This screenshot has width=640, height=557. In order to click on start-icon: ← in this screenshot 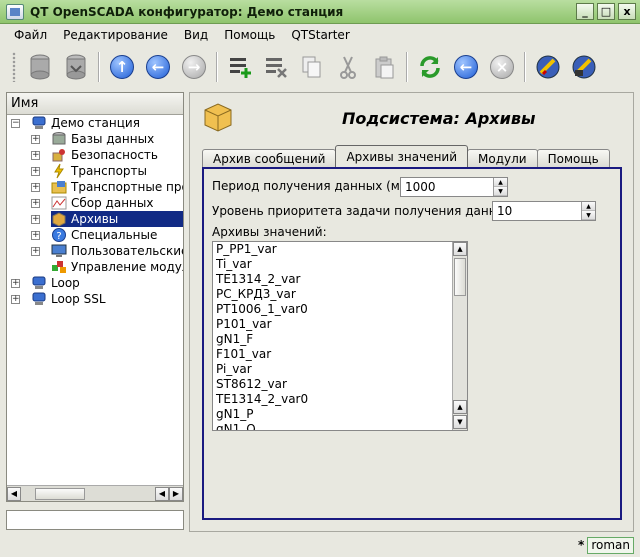, I will do `click(466, 67)`.